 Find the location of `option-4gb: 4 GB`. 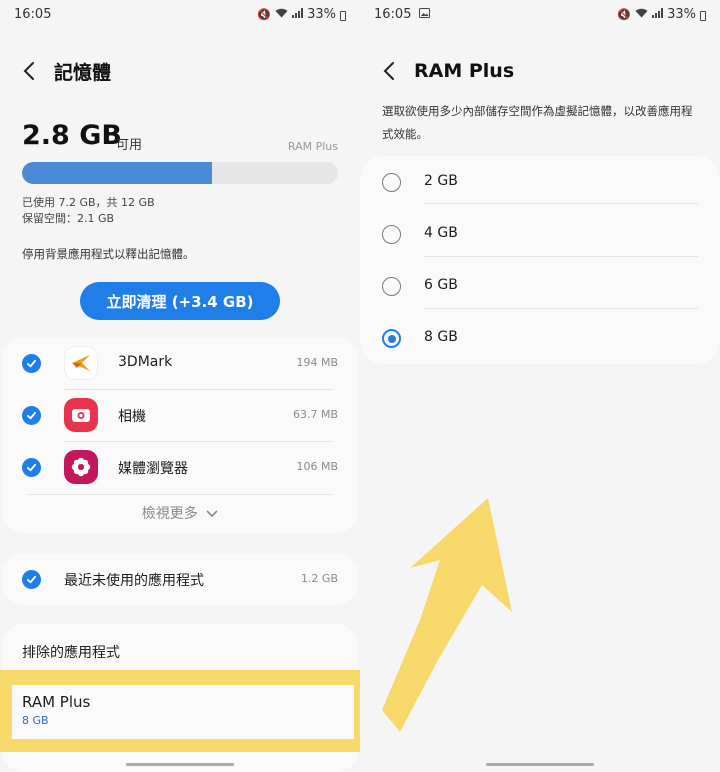

option-4gb: 4 GB is located at coordinates (540, 234).